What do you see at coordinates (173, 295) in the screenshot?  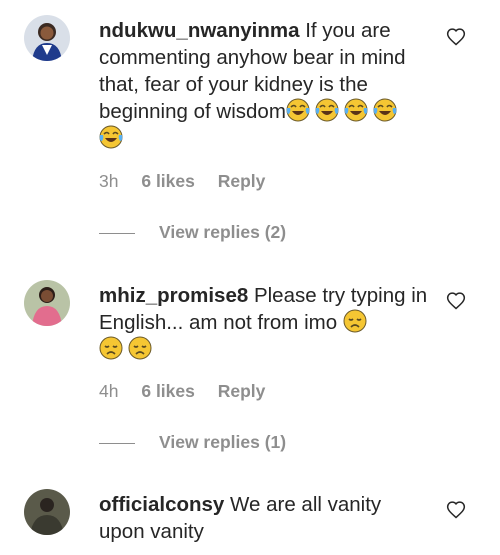 I see `comment-username: mhiz_promise8` at bounding box center [173, 295].